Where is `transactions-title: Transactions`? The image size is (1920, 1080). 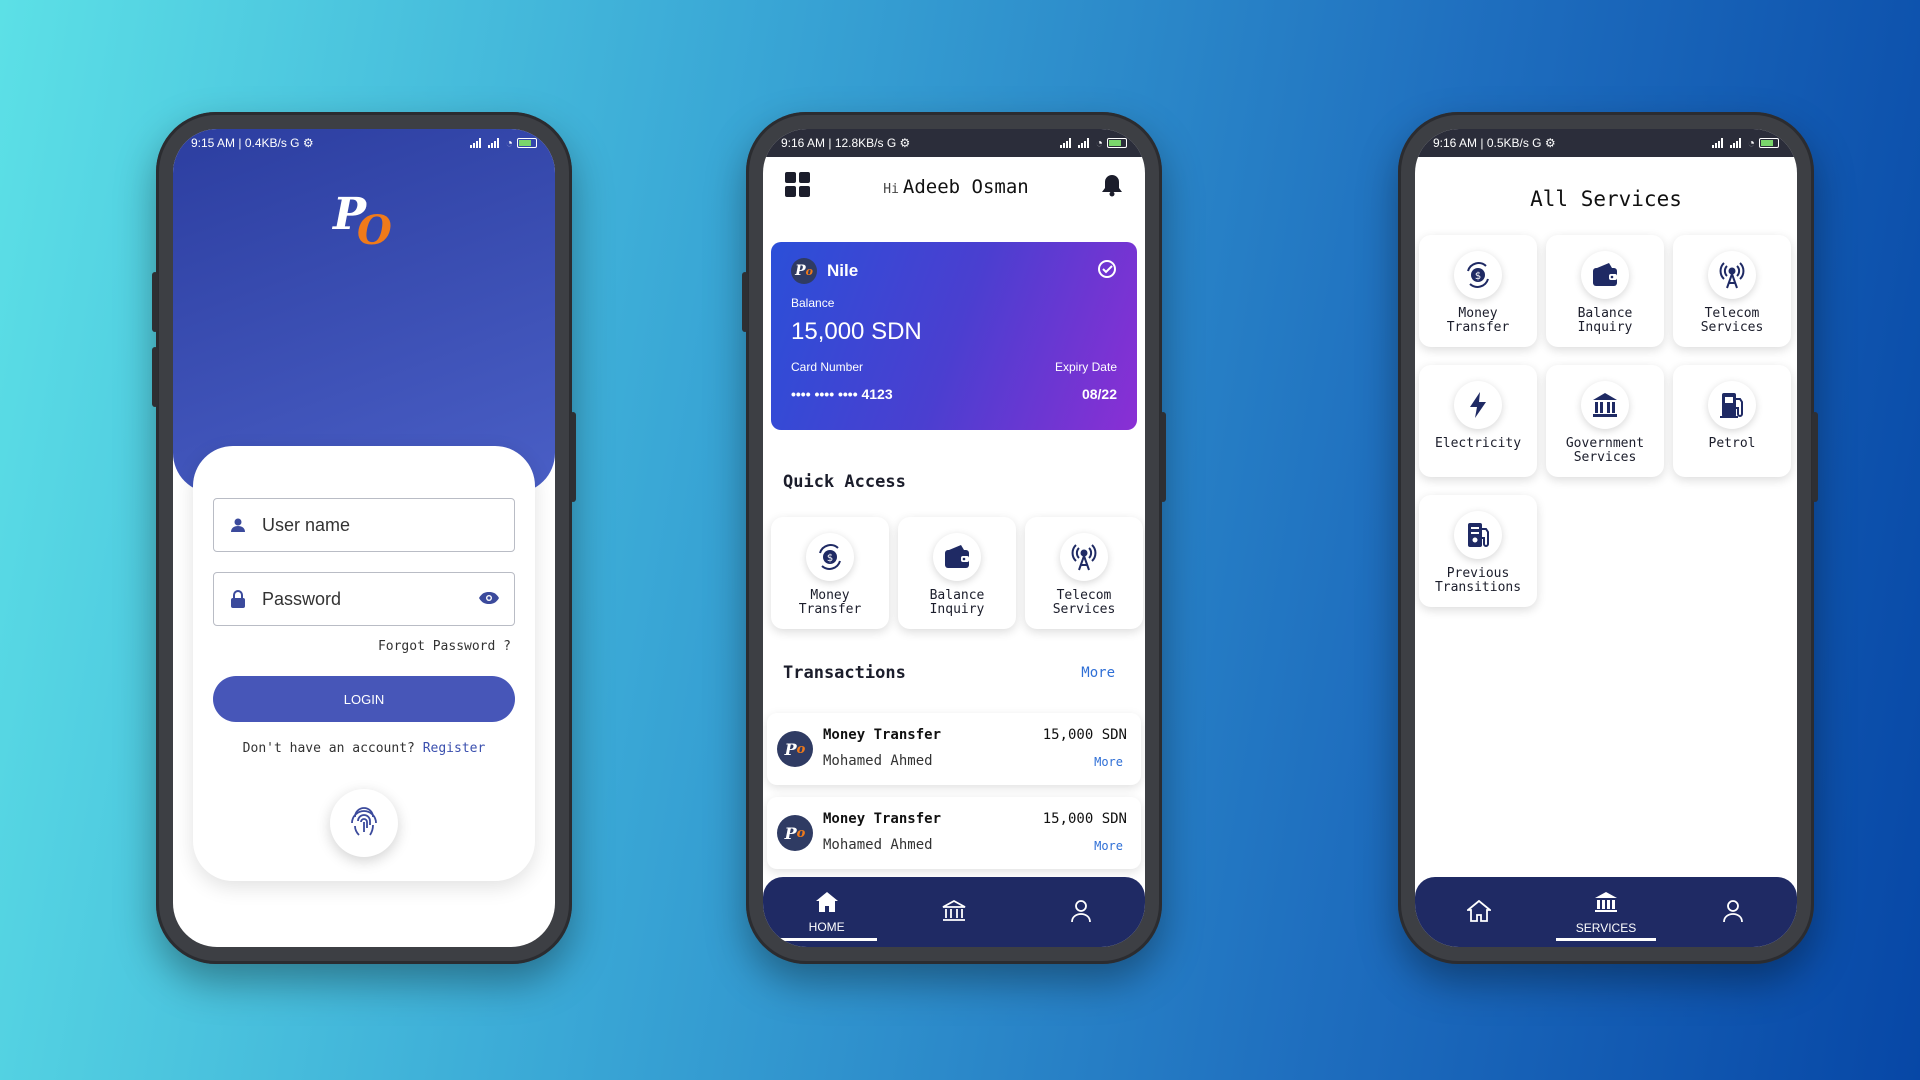
transactions-title: Transactions is located at coordinates (844, 673).